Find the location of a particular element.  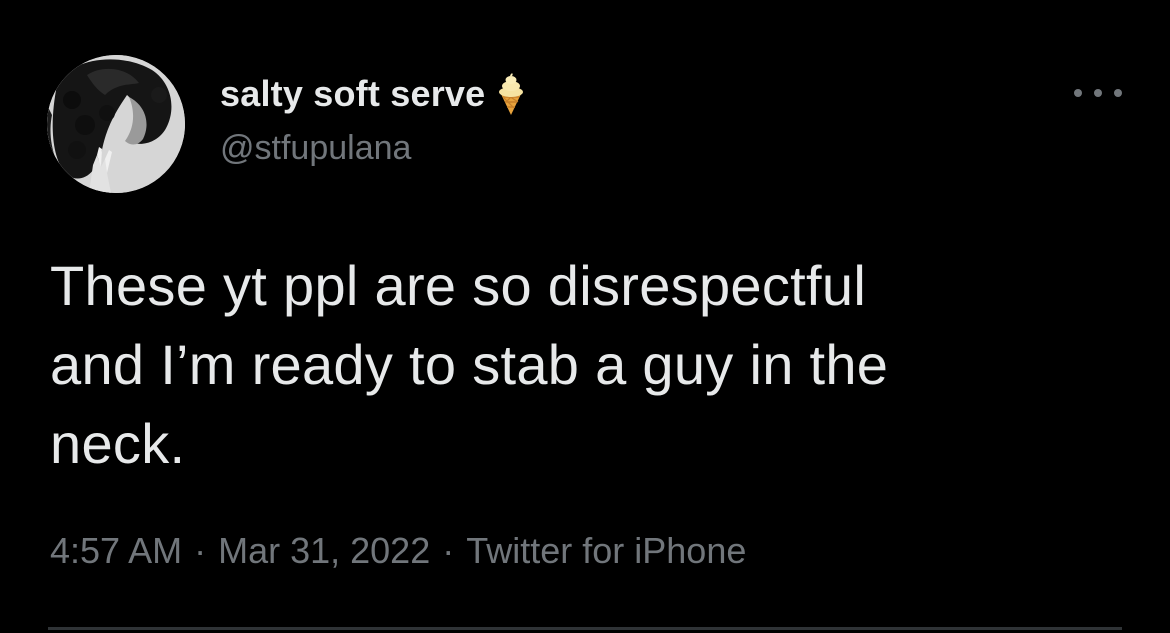

display-name-row: salty soft serve is located at coordinates (373, 94).